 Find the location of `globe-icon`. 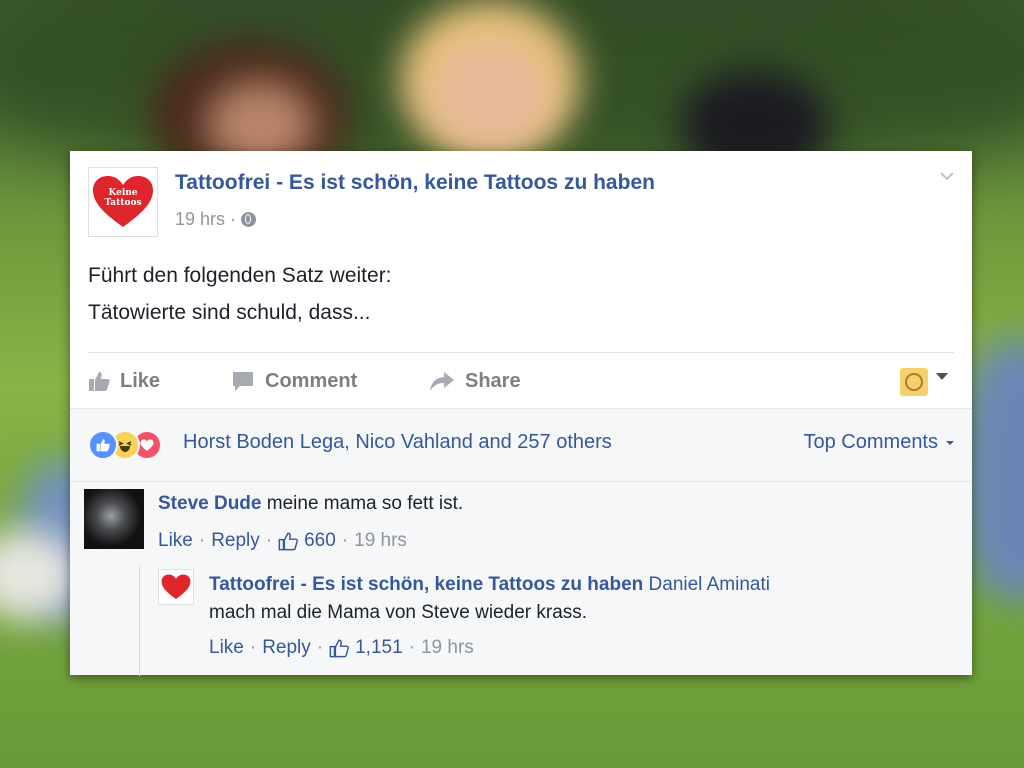

globe-icon is located at coordinates (249, 219).